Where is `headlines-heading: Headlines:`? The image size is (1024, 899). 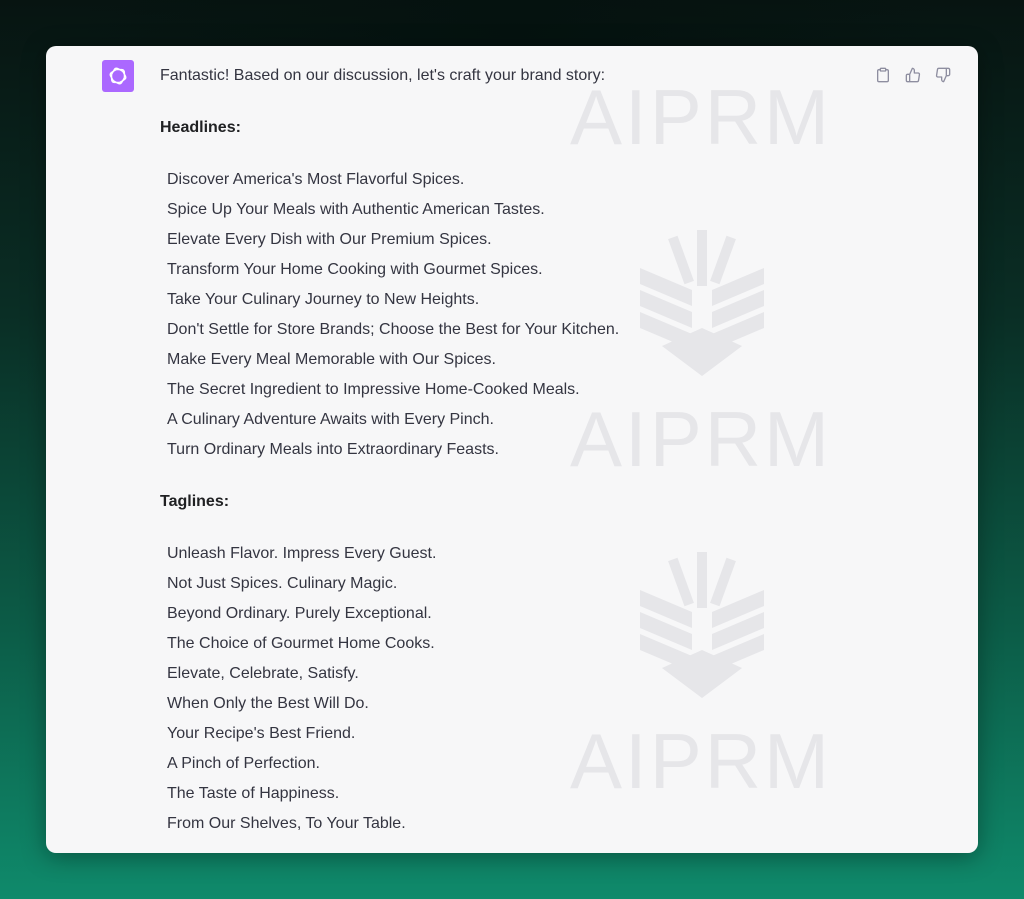 headlines-heading: Headlines: is located at coordinates (200, 127).